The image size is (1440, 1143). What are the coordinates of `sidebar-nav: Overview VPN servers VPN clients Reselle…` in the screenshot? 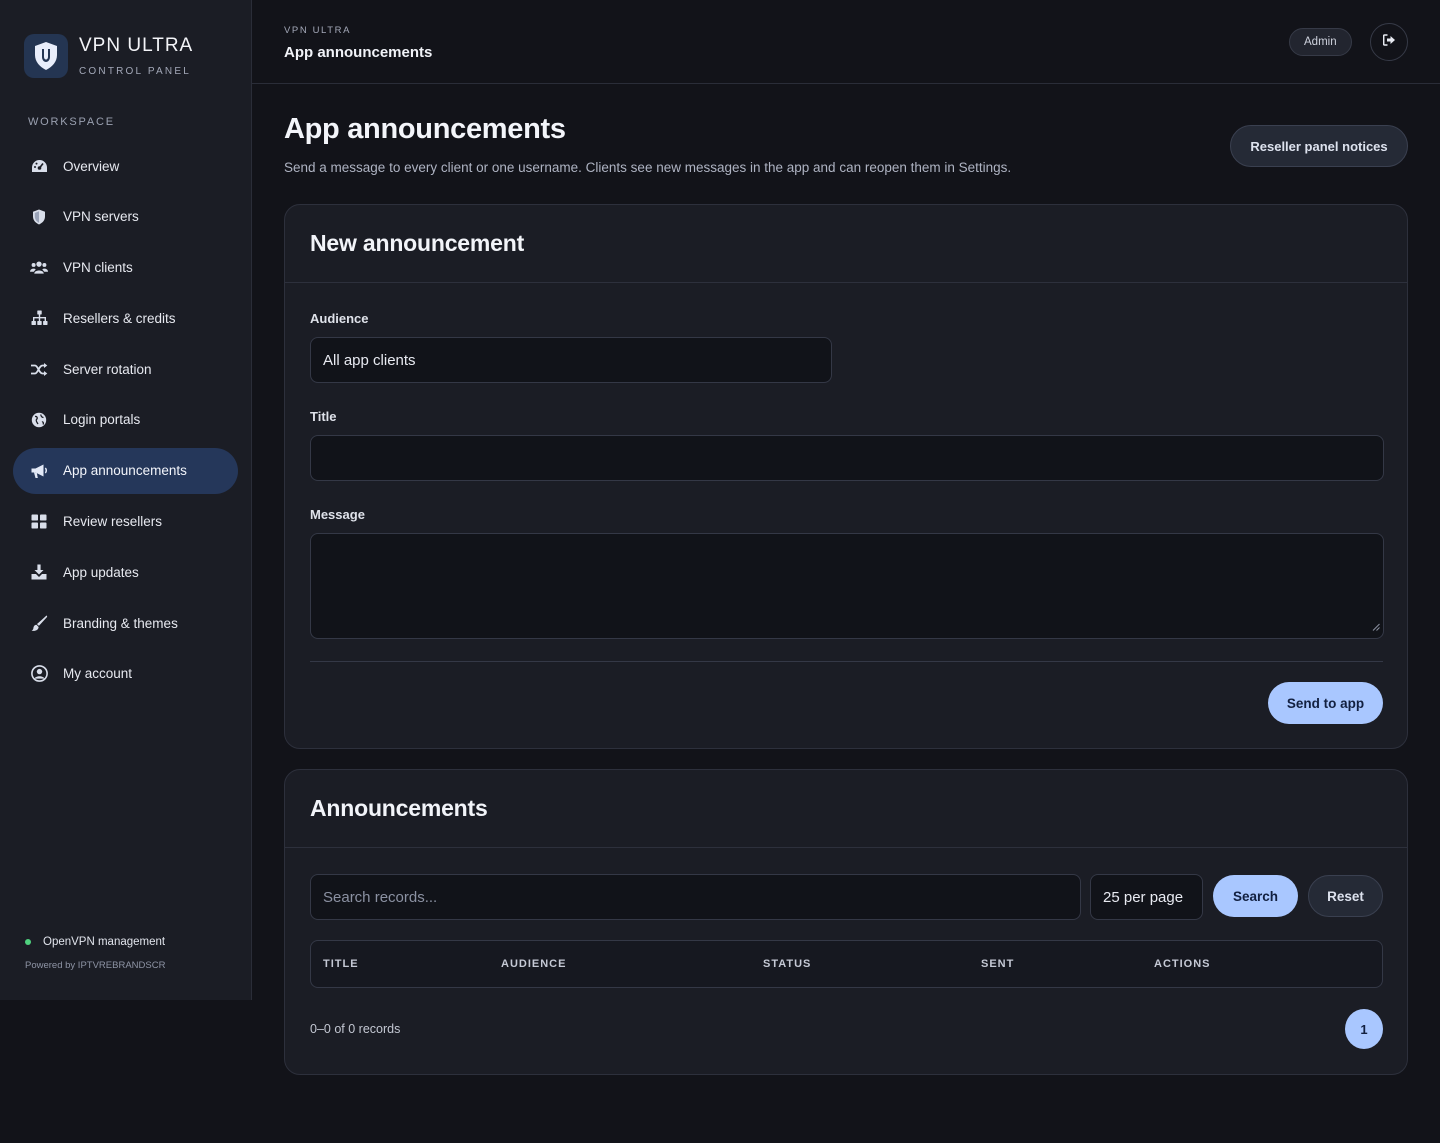 It's located at (125, 422).